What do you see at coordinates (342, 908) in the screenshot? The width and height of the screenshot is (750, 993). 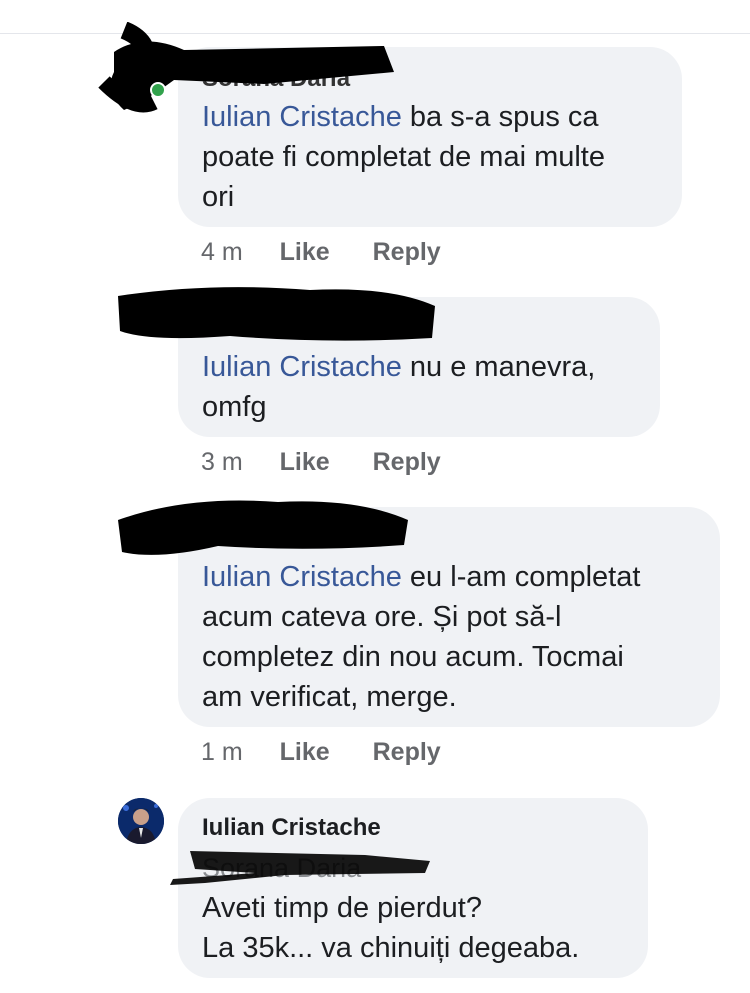 I see `comment-line: Aveti timp de pierdut?` at bounding box center [342, 908].